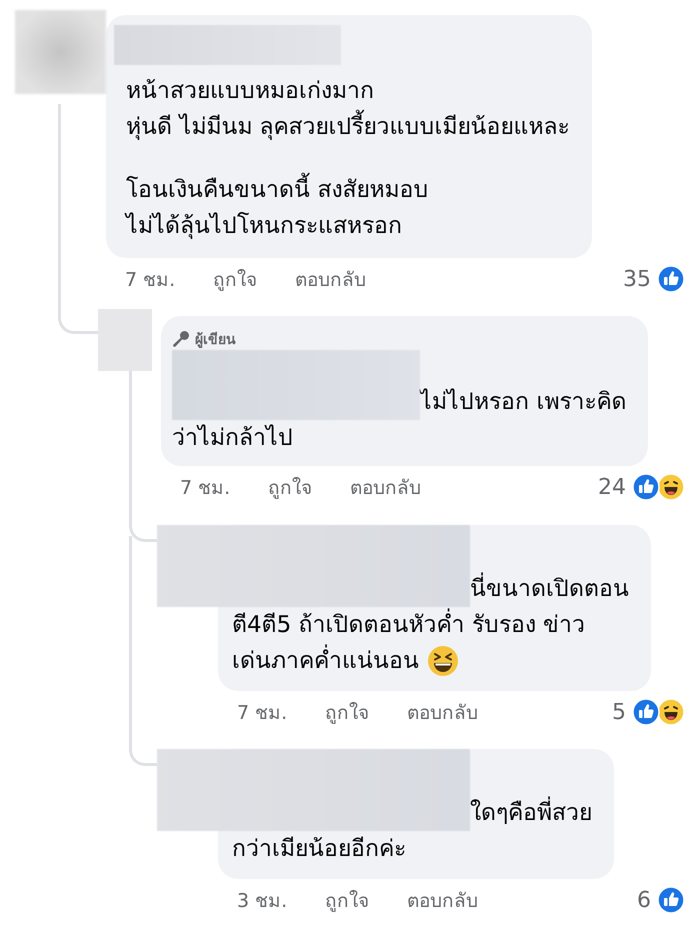 This screenshot has width=700, height=928. I want to click on author-label: ผู้เขียน, so click(215, 340).